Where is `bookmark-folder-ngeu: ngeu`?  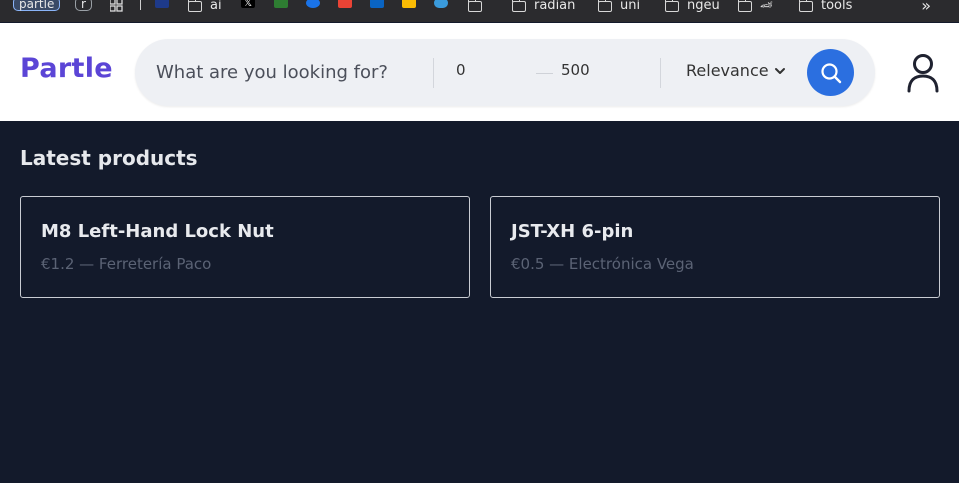 bookmark-folder-ngeu: ngeu is located at coordinates (692, 8).